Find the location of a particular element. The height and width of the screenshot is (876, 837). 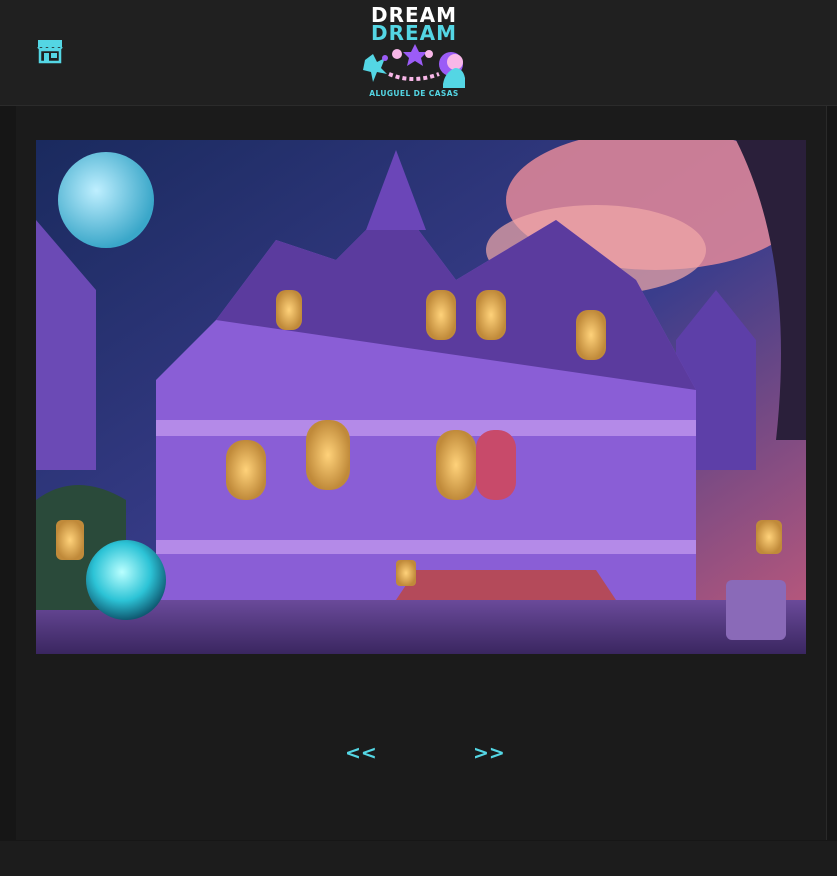

next-image-button: >> is located at coordinates (489, 753).